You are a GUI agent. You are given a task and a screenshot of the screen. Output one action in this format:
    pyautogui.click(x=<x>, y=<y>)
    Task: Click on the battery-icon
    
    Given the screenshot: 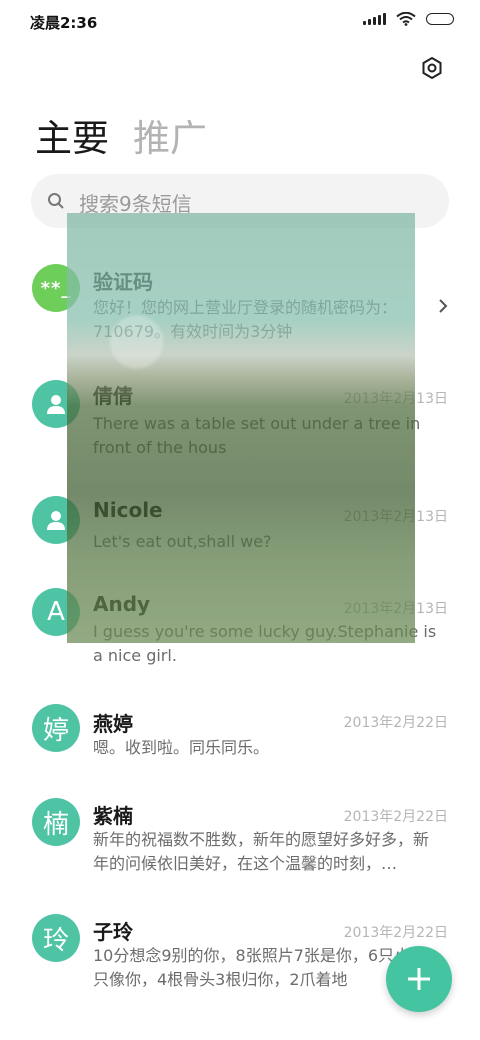 What is the action you would take?
    pyautogui.click(x=440, y=19)
    